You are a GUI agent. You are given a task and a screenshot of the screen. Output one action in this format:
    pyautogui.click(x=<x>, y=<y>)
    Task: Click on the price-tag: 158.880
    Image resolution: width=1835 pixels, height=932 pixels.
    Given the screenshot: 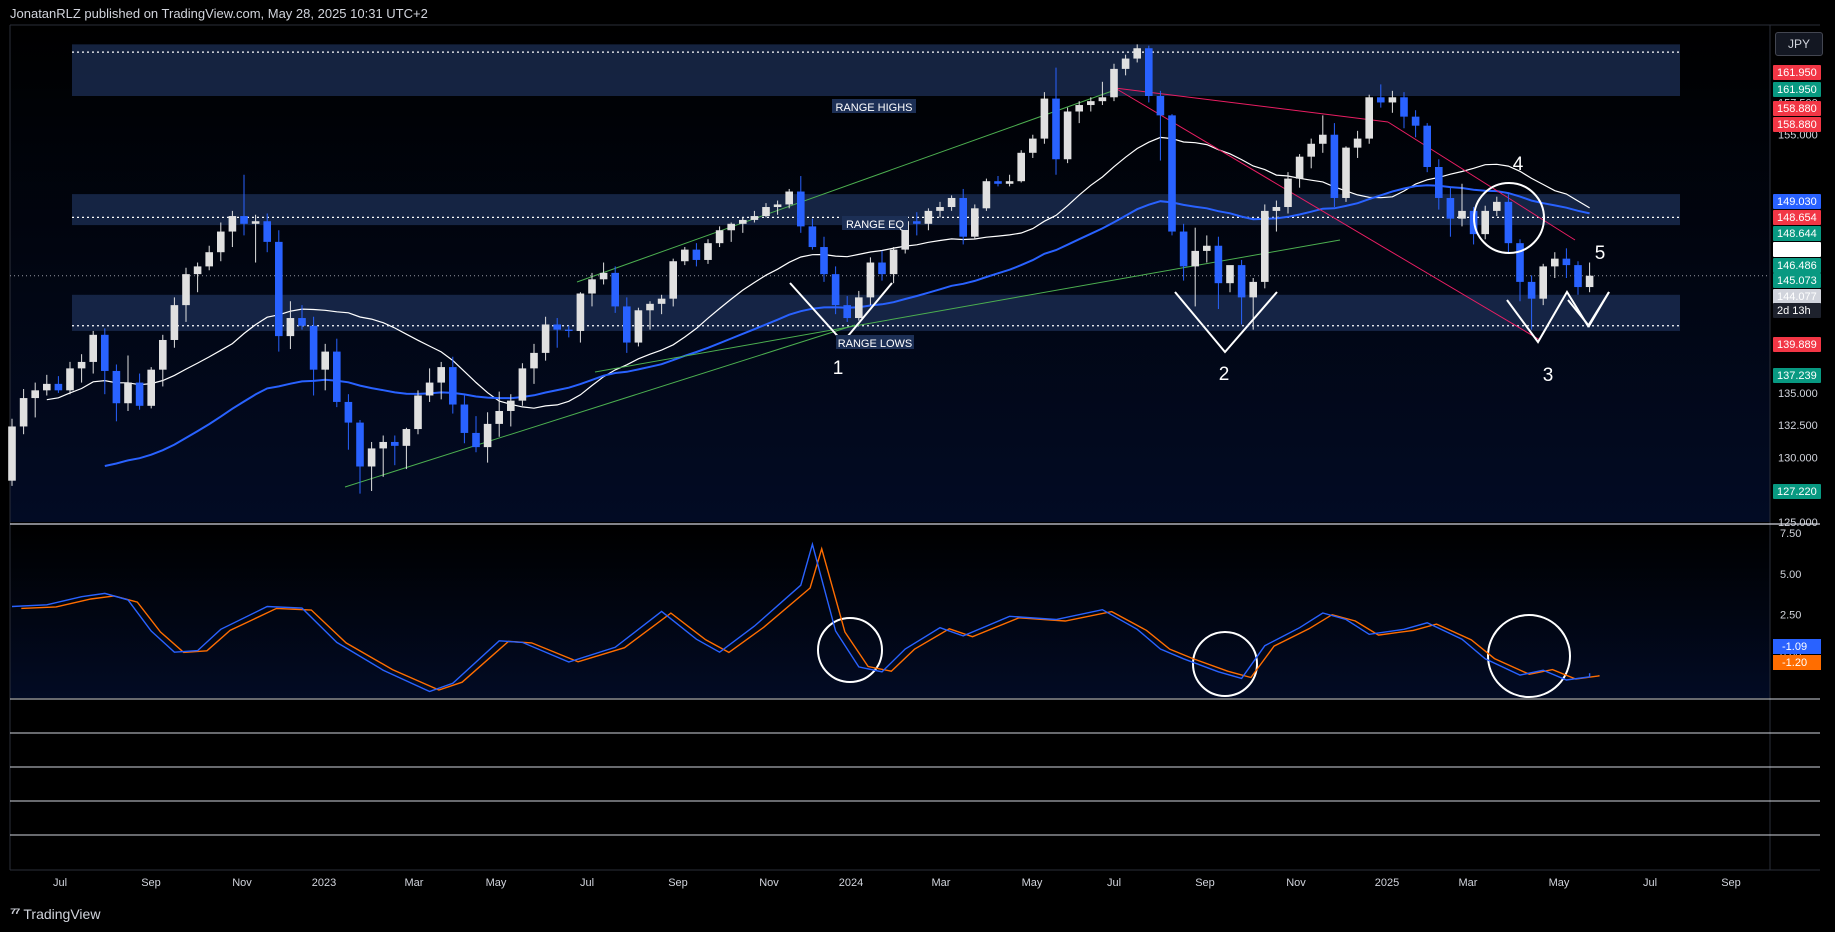 What is the action you would take?
    pyautogui.click(x=1797, y=108)
    